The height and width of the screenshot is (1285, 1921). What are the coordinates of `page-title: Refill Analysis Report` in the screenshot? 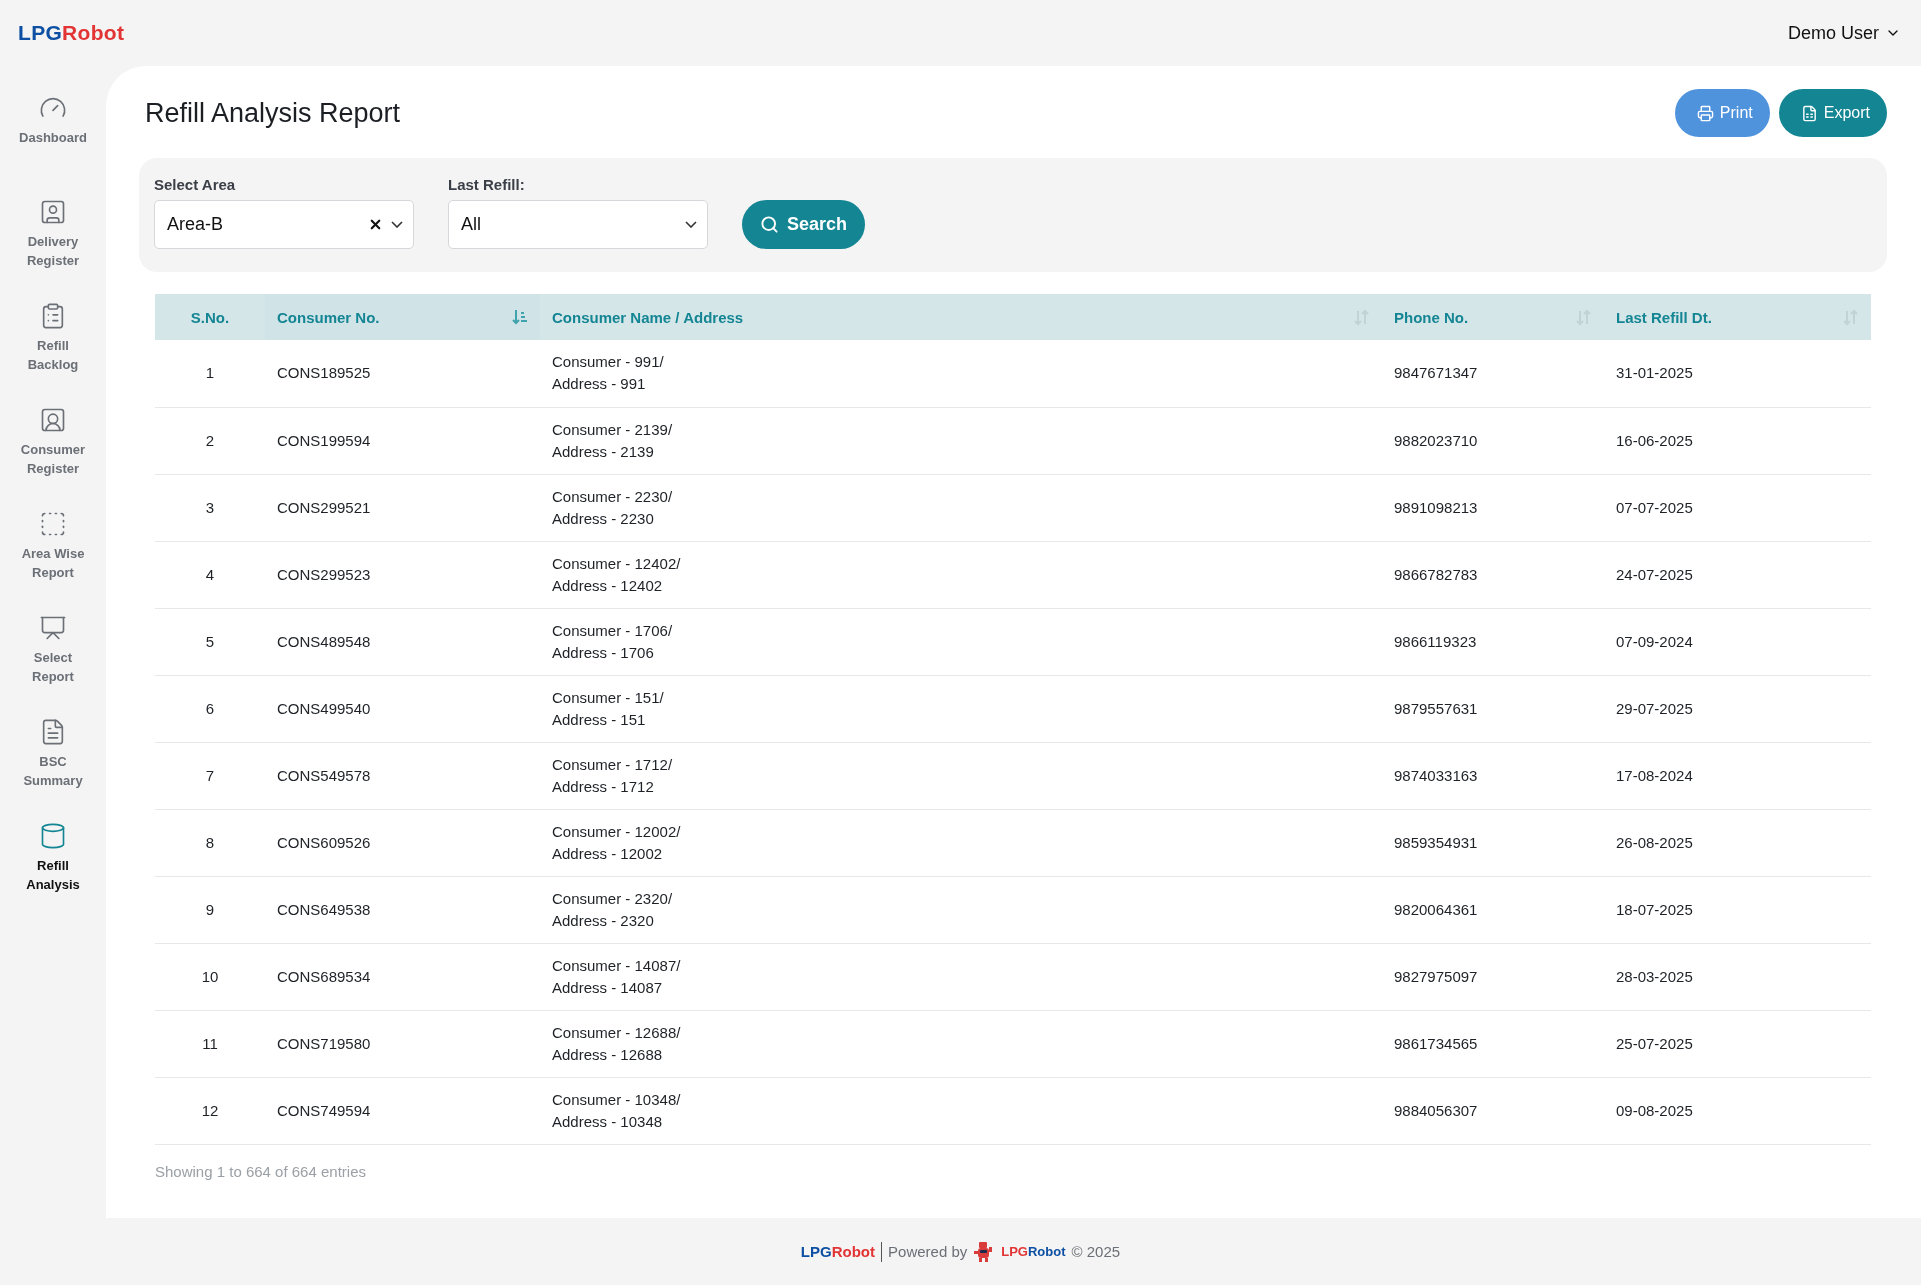 It's located at (272, 113).